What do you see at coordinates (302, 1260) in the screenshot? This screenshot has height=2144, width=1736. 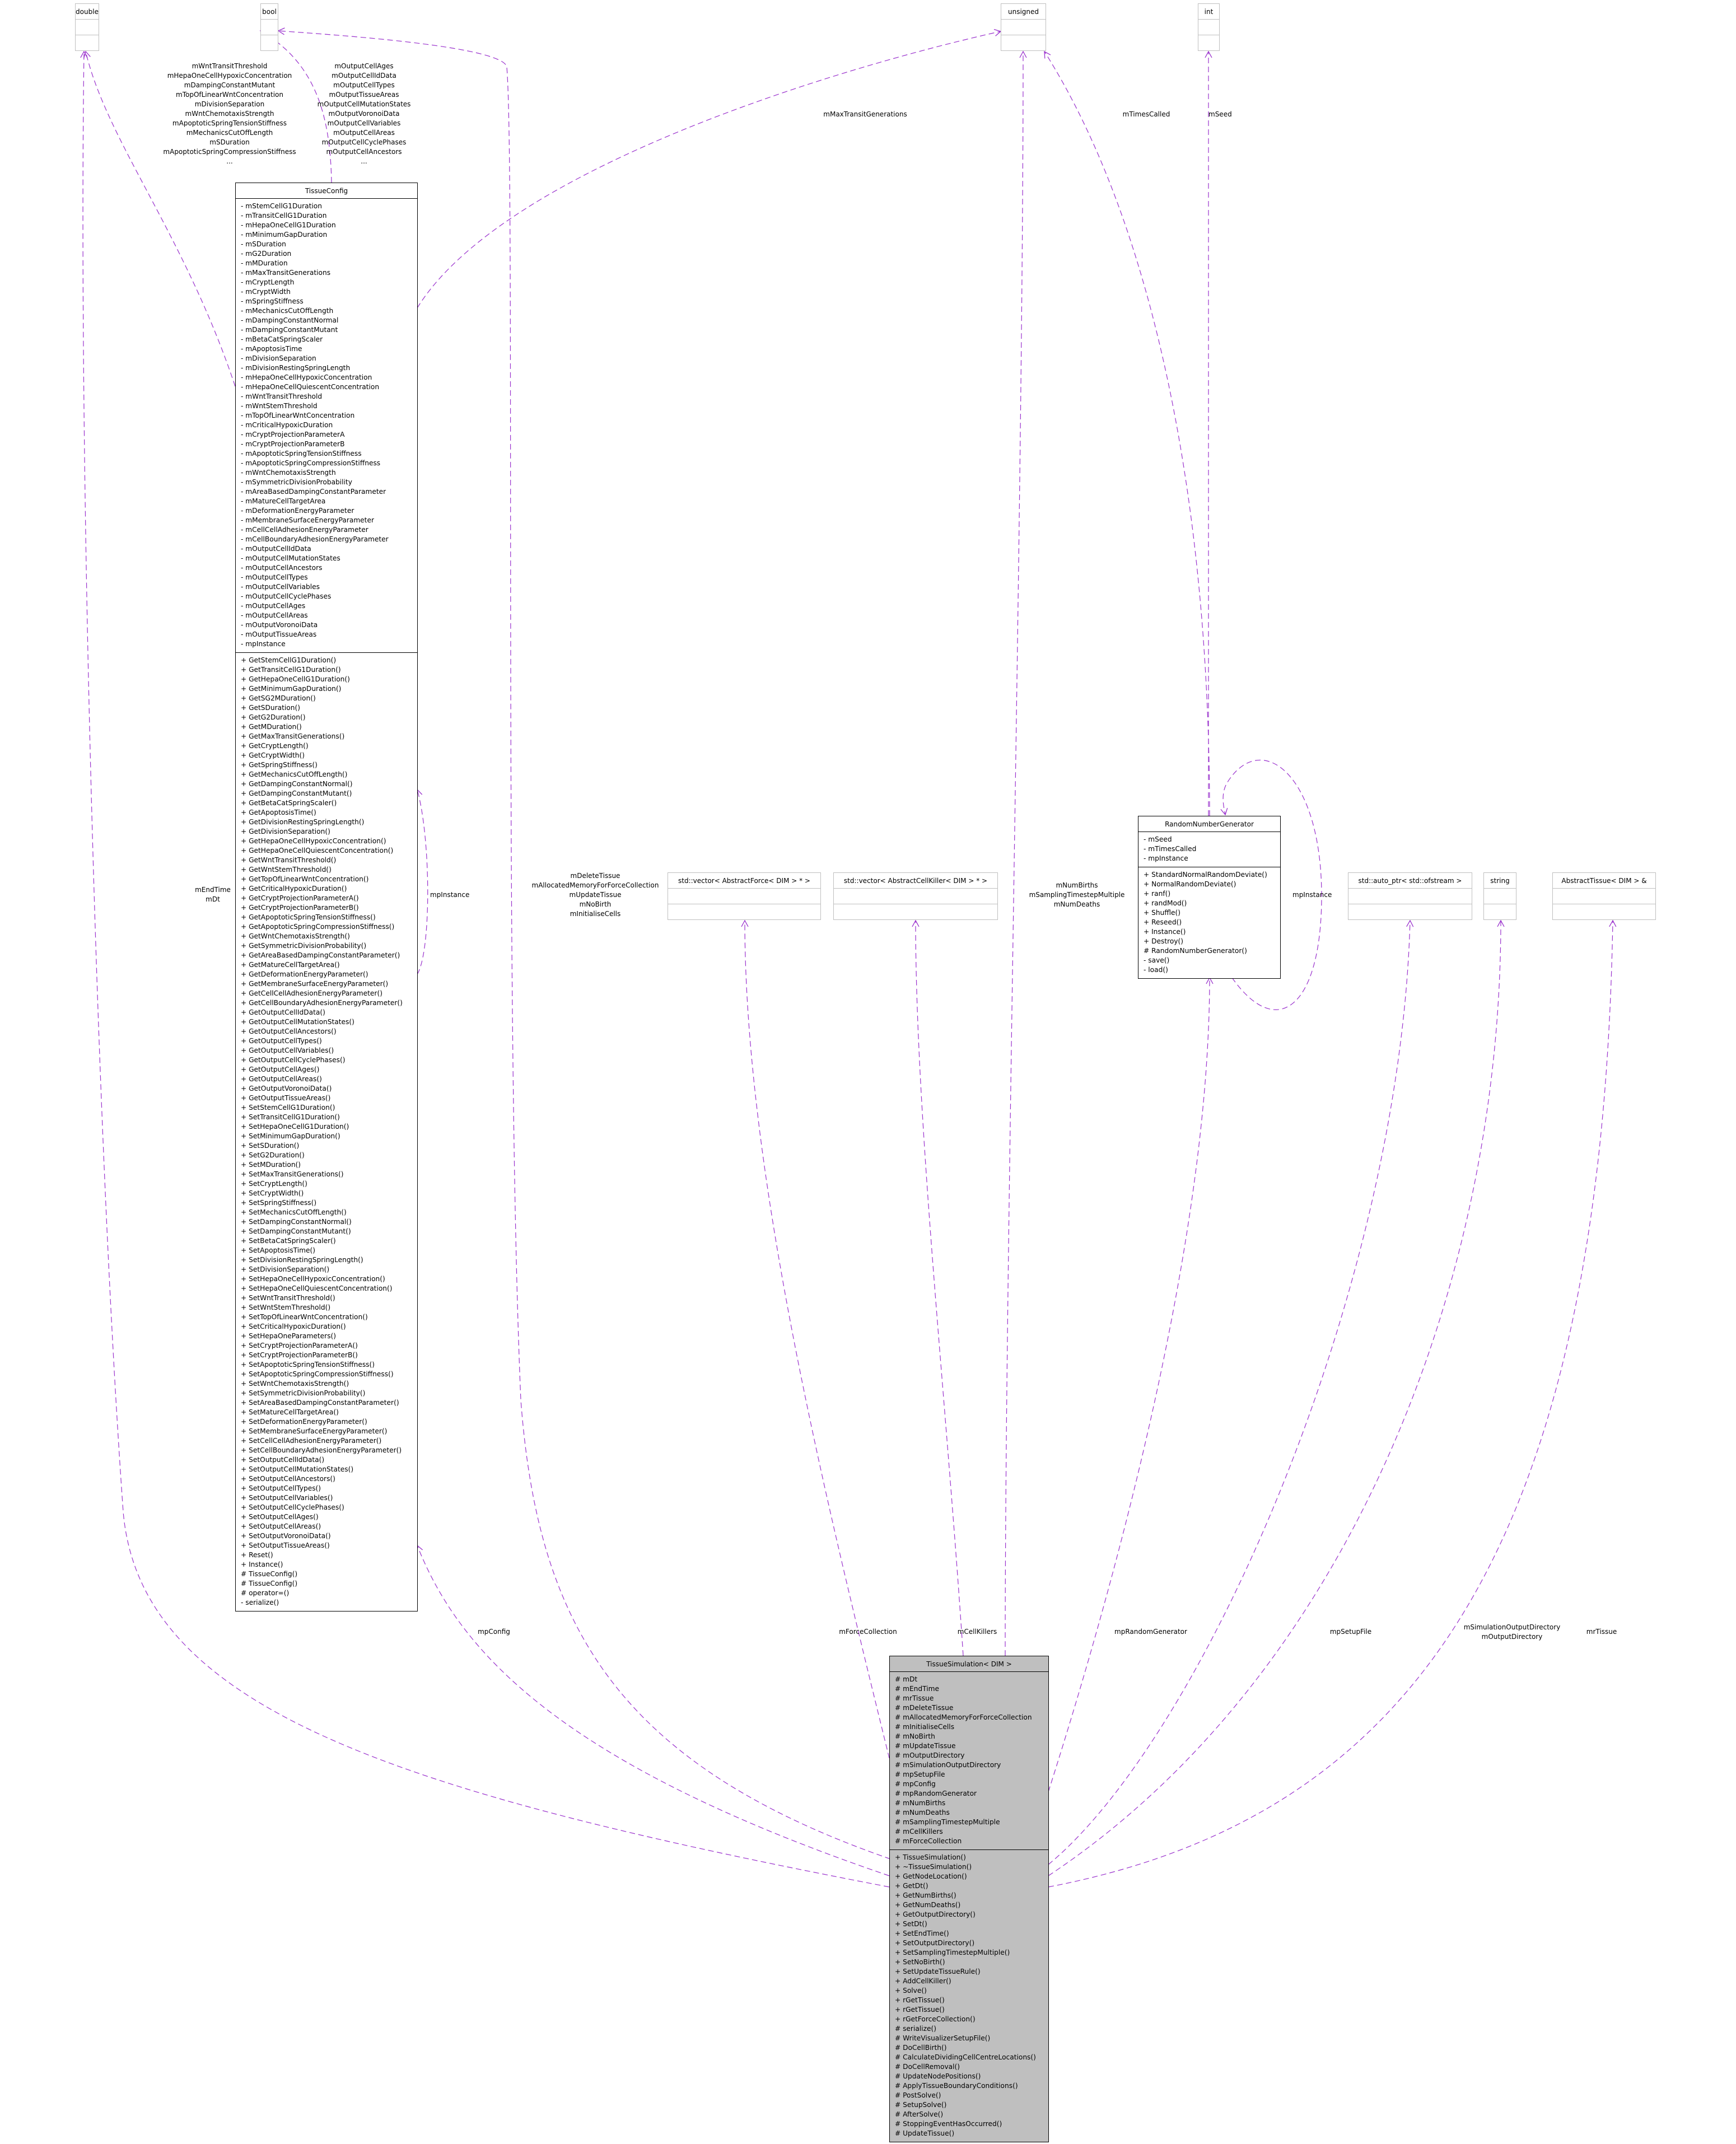 I see `member-item: + SetDivisionRestingSpringLength()` at bounding box center [302, 1260].